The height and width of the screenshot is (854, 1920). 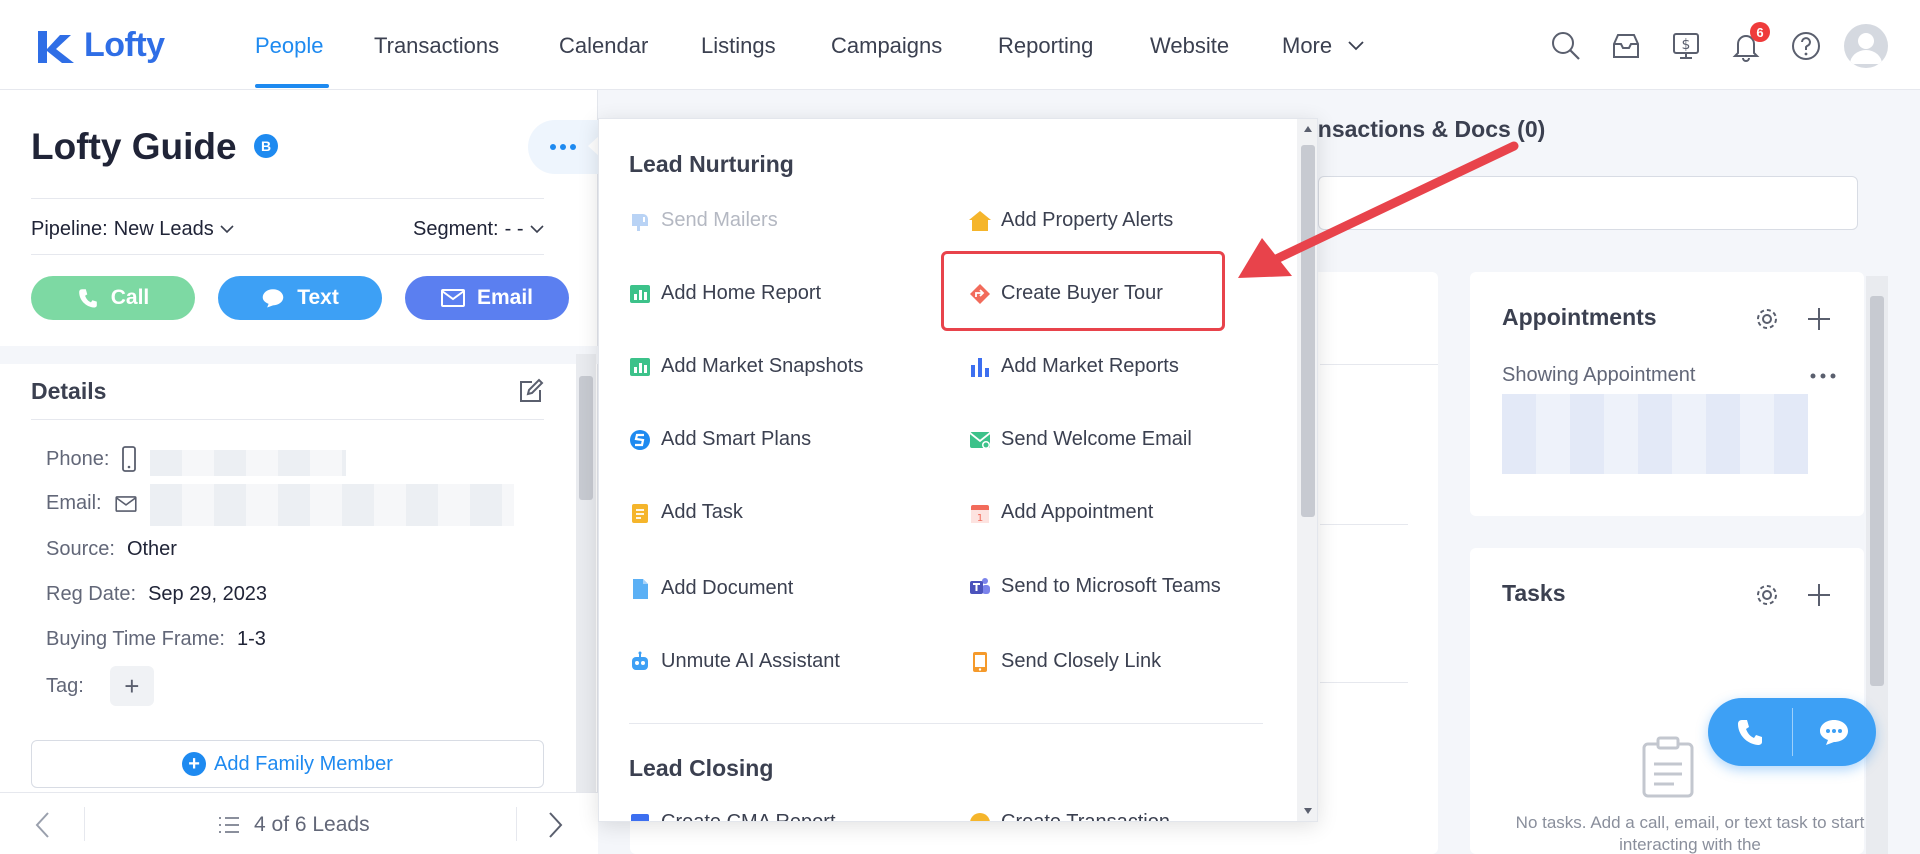 I want to click on chevron-left-icon, so click(x=42, y=825).